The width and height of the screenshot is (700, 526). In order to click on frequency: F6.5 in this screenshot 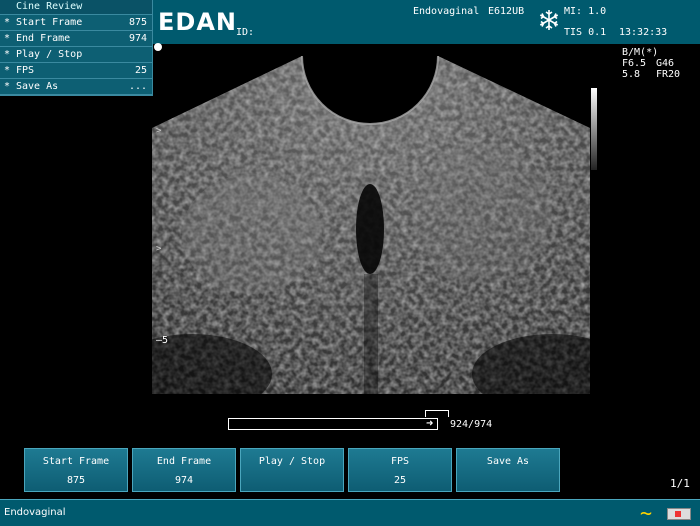, I will do `click(634, 63)`.